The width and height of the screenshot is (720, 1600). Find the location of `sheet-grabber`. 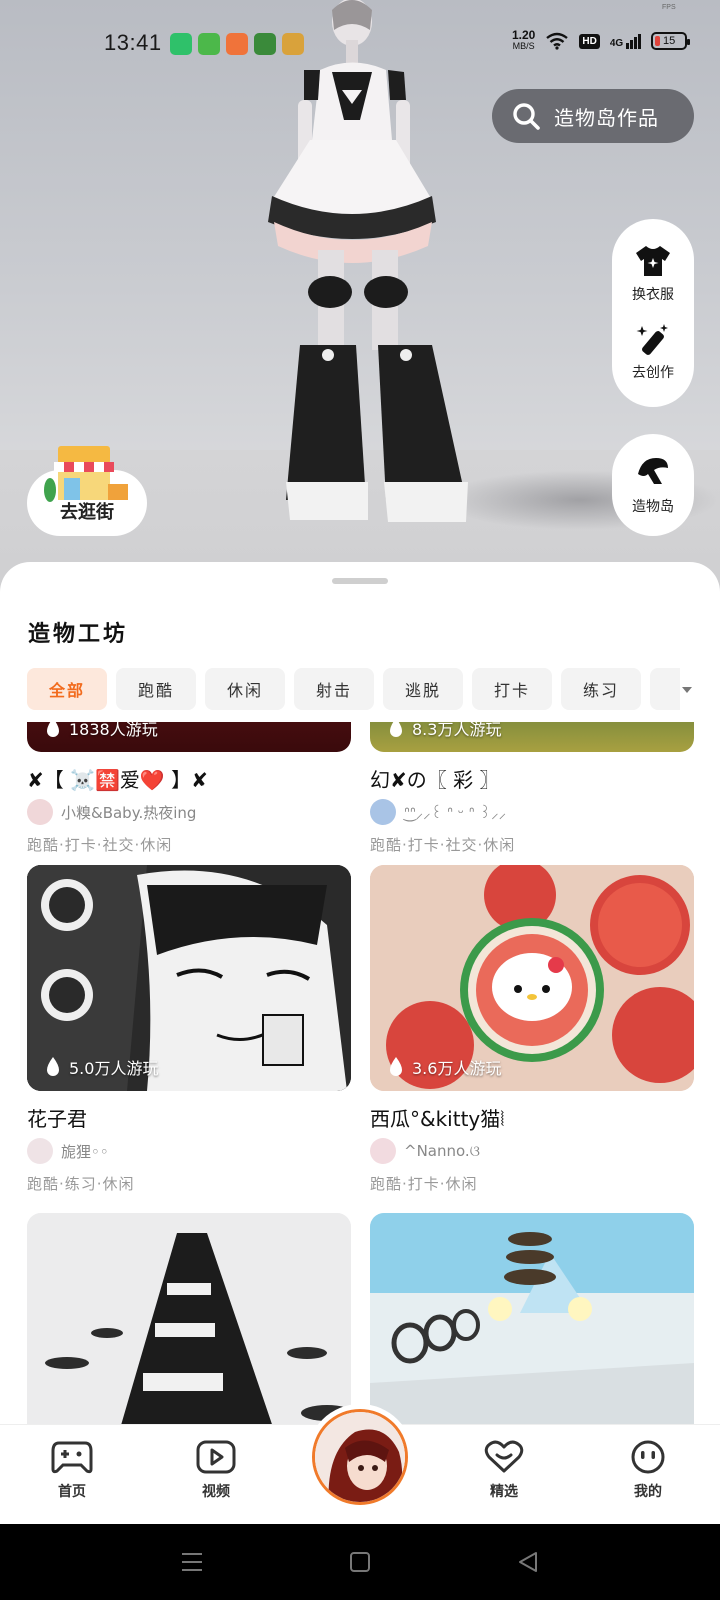

sheet-grabber is located at coordinates (360, 581).